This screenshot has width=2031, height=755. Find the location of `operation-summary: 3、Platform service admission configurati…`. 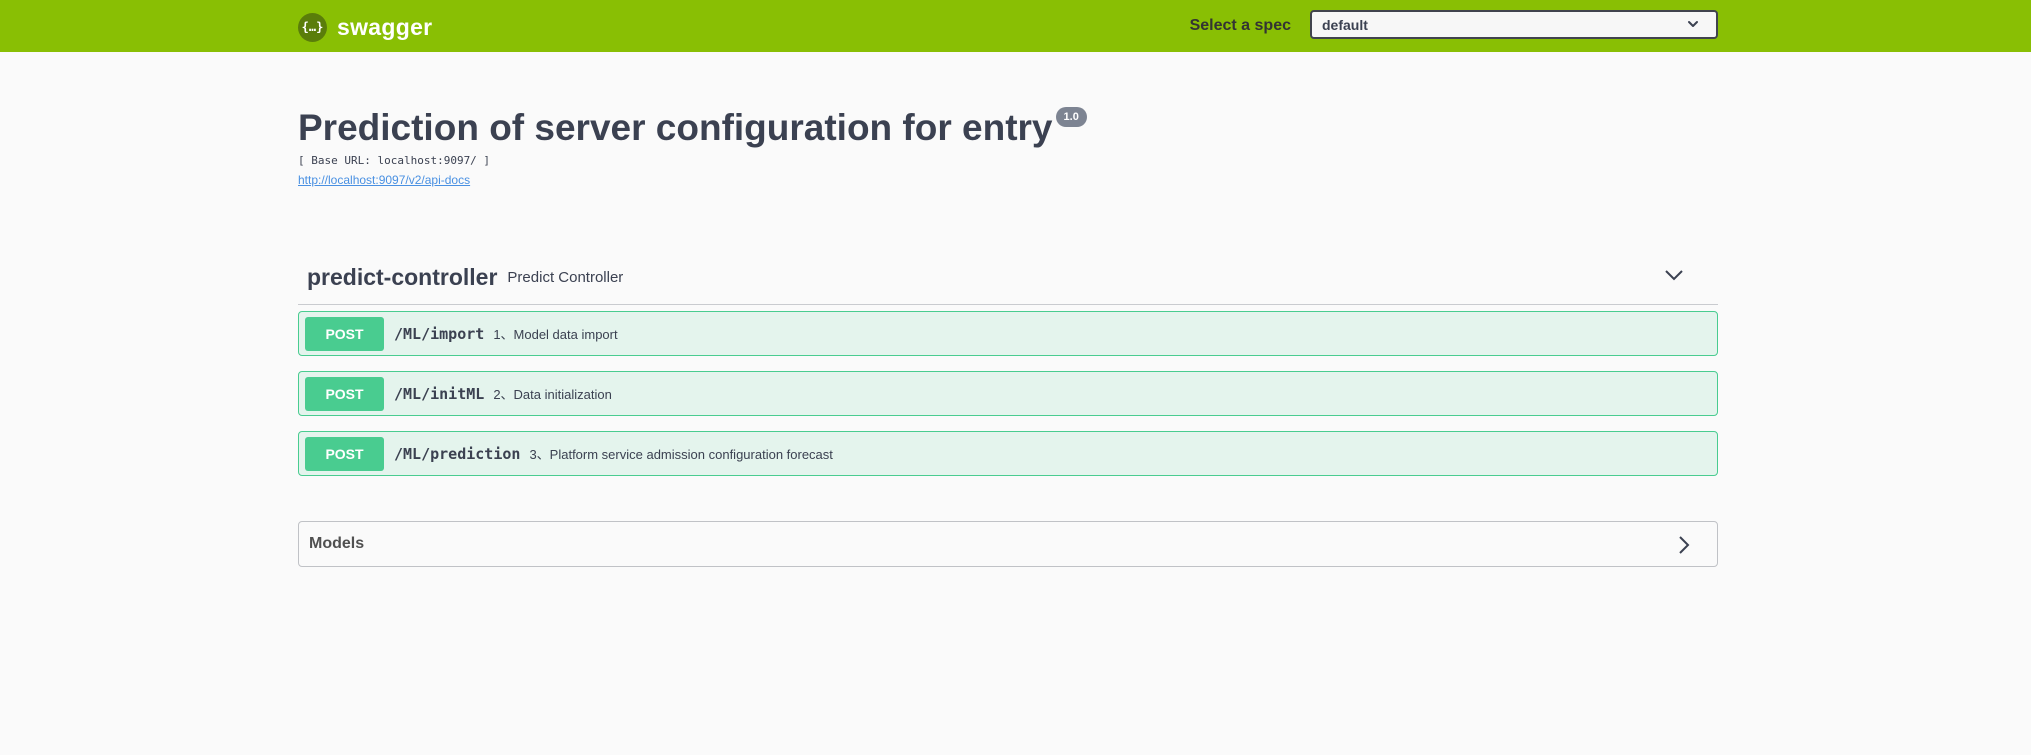

operation-summary: 3、Platform service admission configurati… is located at coordinates (681, 454).